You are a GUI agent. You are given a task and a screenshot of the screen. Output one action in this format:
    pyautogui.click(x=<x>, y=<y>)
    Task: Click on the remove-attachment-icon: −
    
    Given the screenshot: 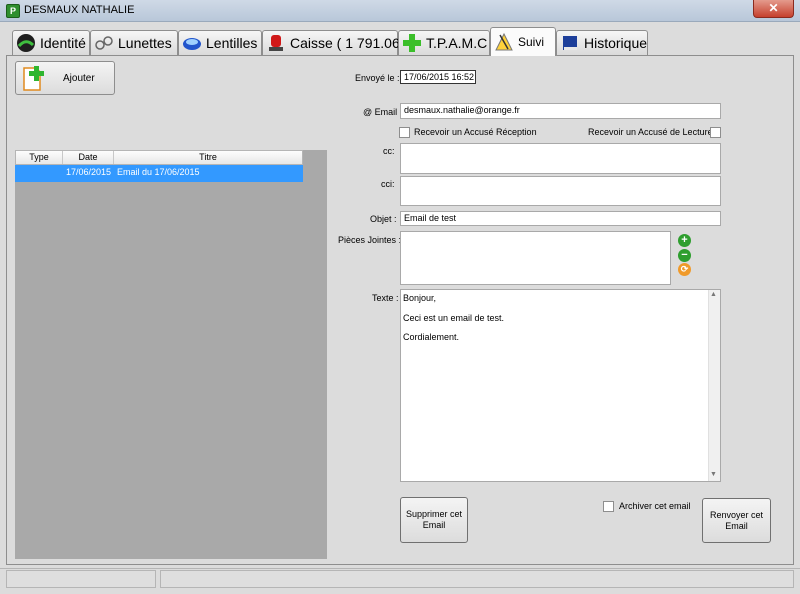 What is the action you would take?
    pyautogui.click(x=684, y=255)
    